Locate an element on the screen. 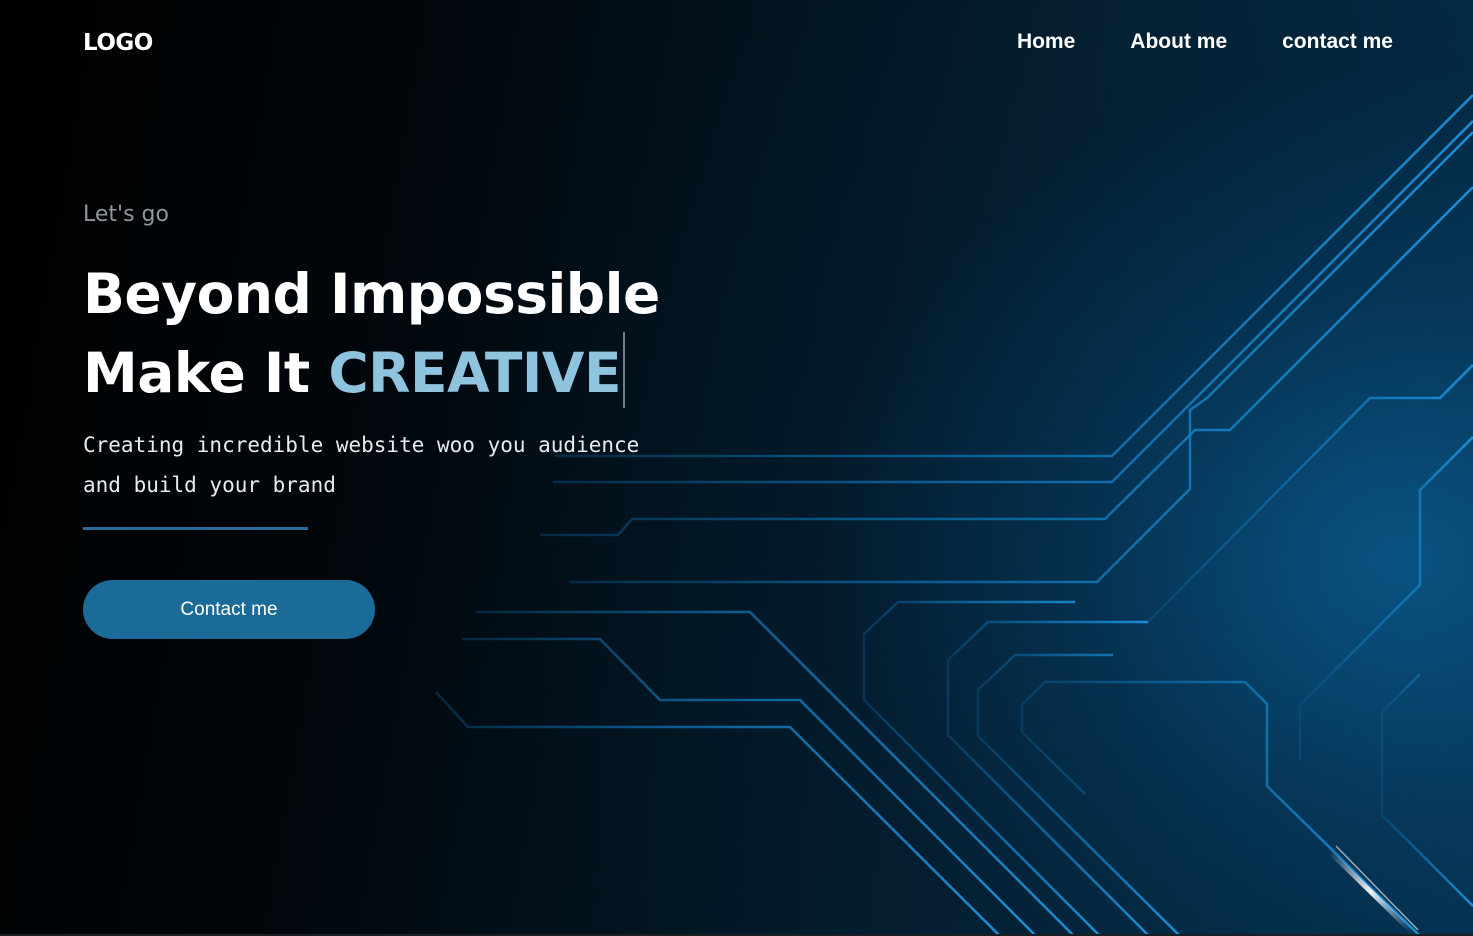 This screenshot has width=1473, height=936. headline-line-2: Make It CREATIVE is located at coordinates (433, 371).